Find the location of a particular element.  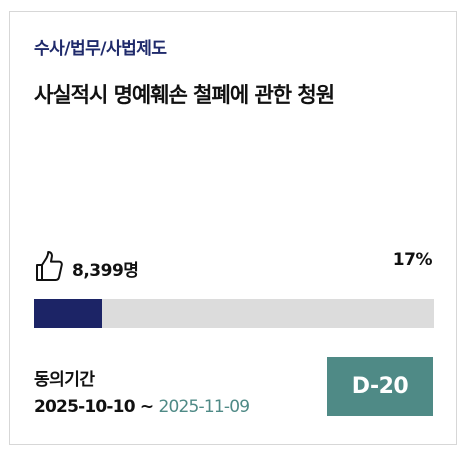

progress-bar is located at coordinates (234, 313).